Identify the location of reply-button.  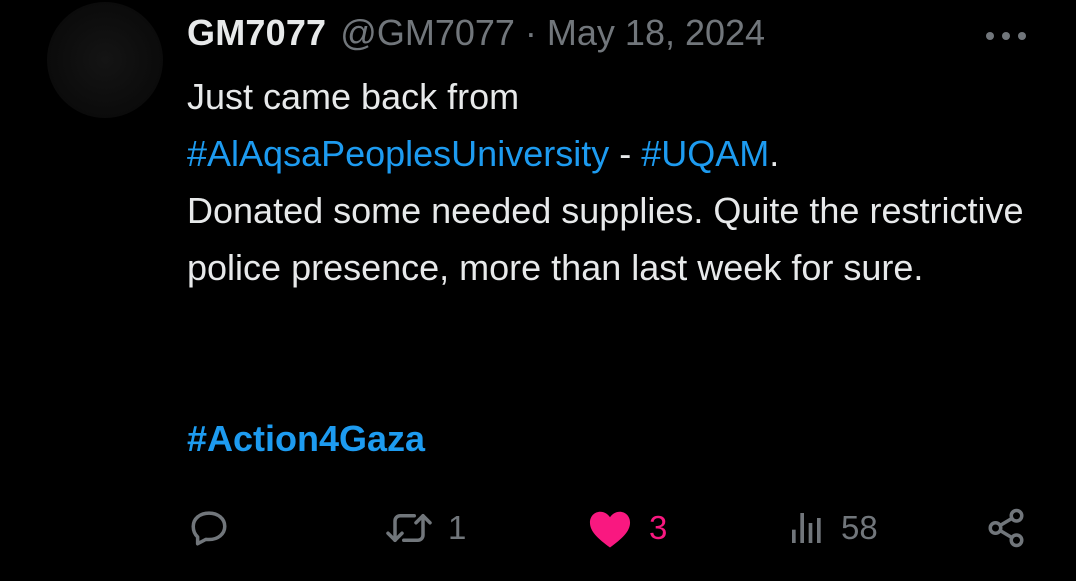
(216, 528).